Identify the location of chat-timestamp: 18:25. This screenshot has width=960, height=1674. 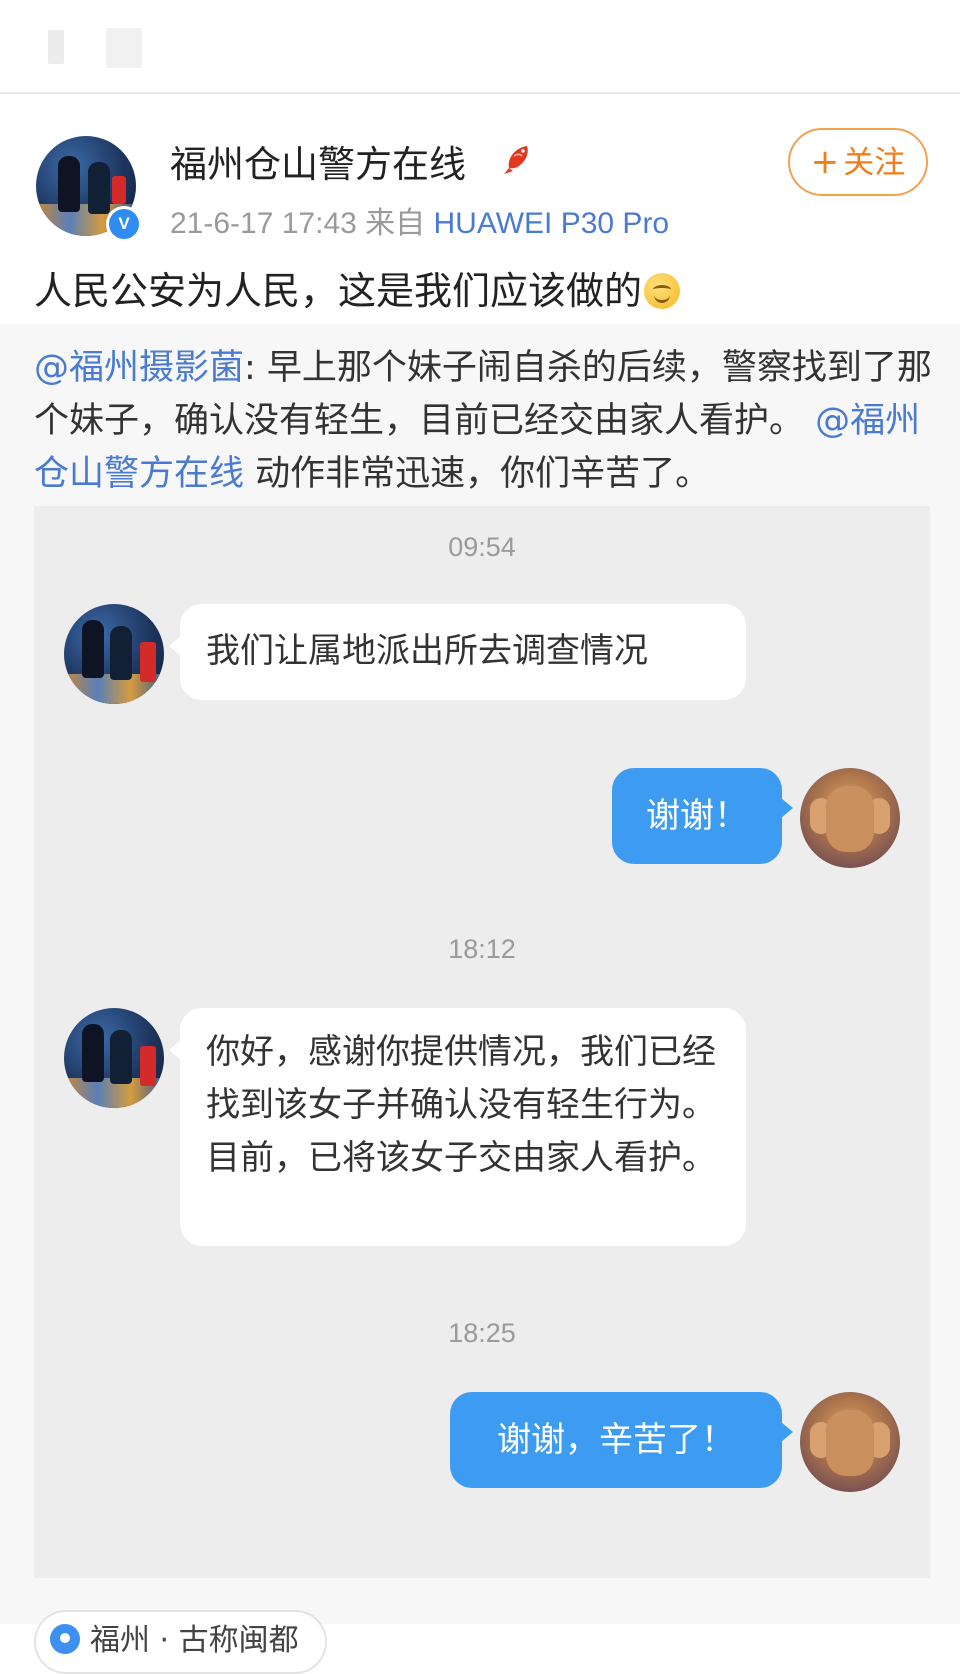
(482, 1333).